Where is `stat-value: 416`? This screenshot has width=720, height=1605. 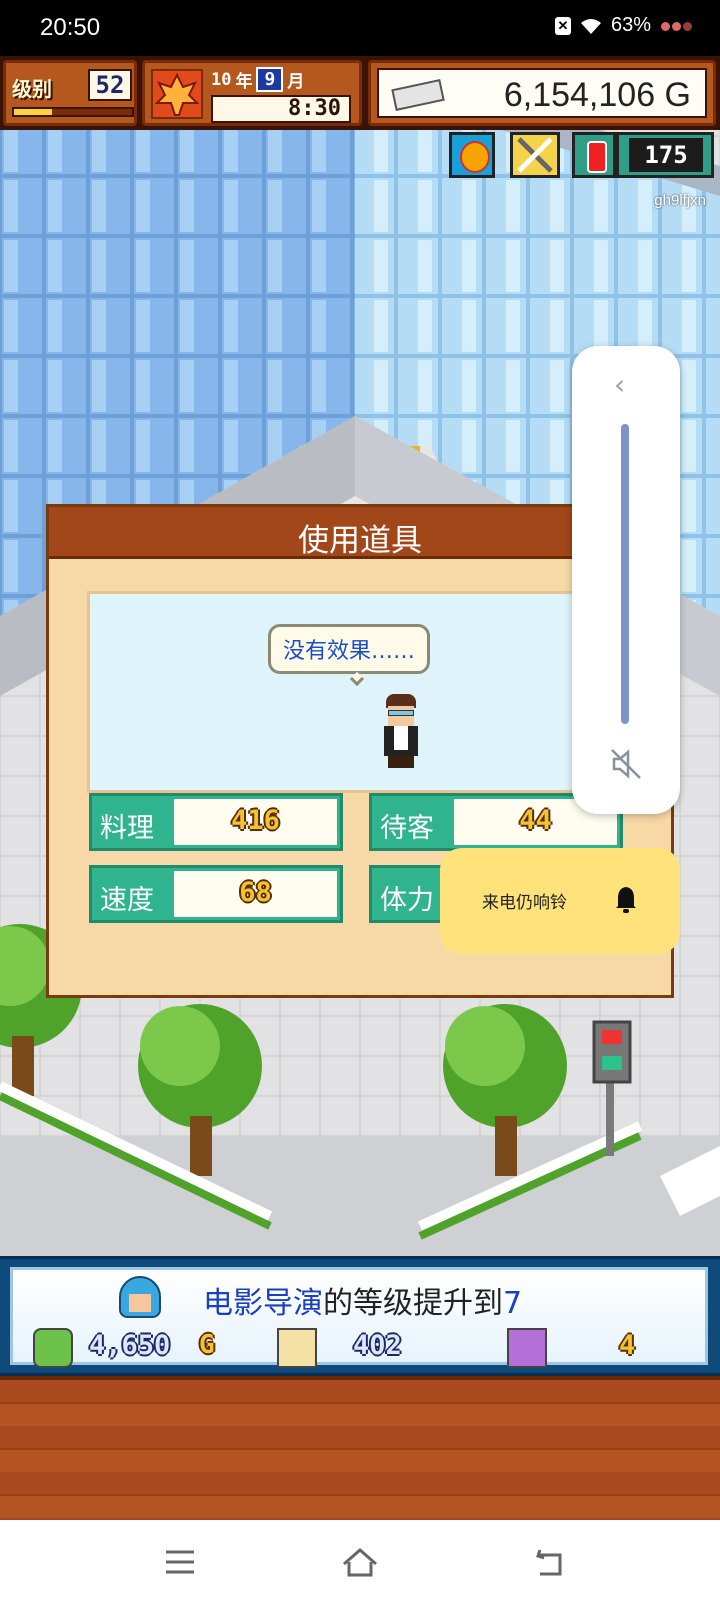 stat-value: 416 is located at coordinates (255, 820).